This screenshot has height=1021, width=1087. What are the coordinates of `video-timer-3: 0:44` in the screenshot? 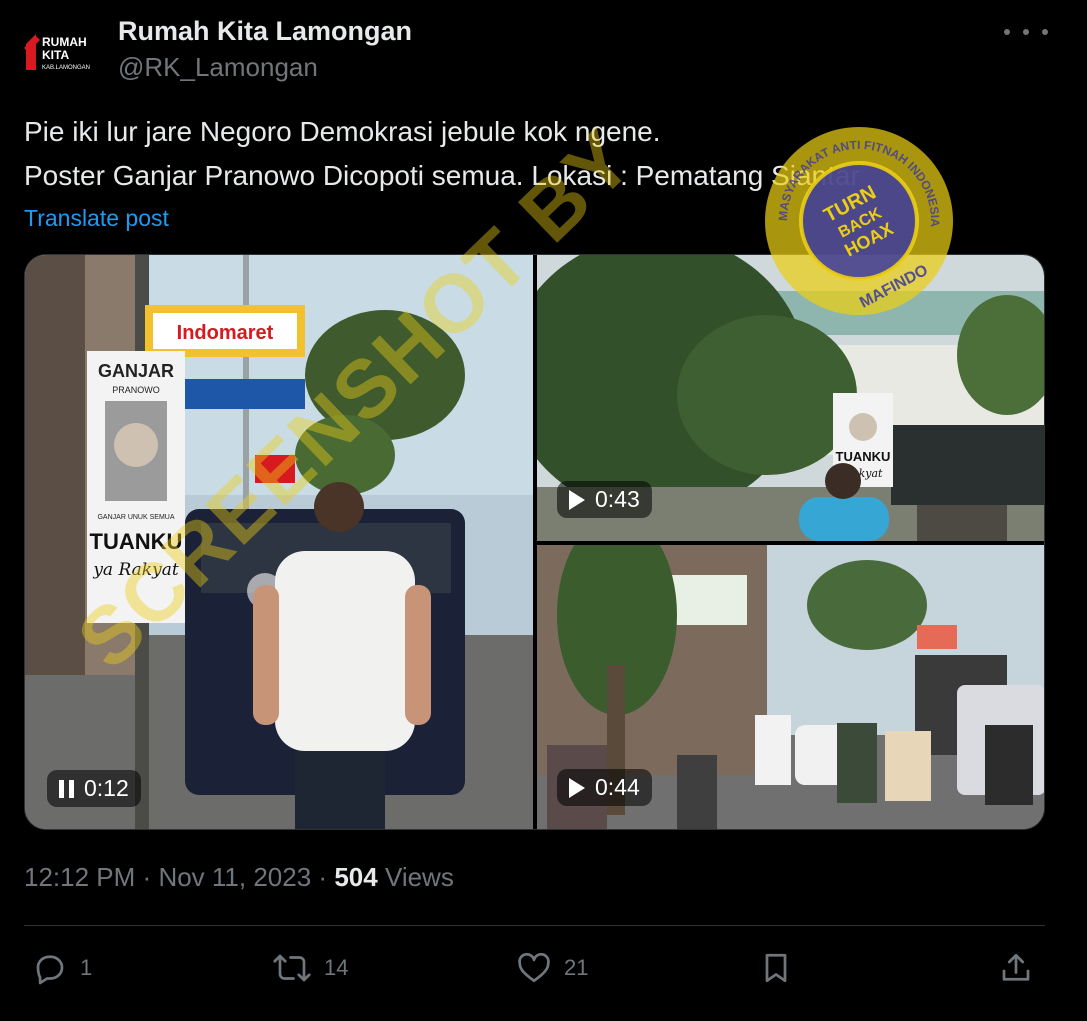 It's located at (604, 787).